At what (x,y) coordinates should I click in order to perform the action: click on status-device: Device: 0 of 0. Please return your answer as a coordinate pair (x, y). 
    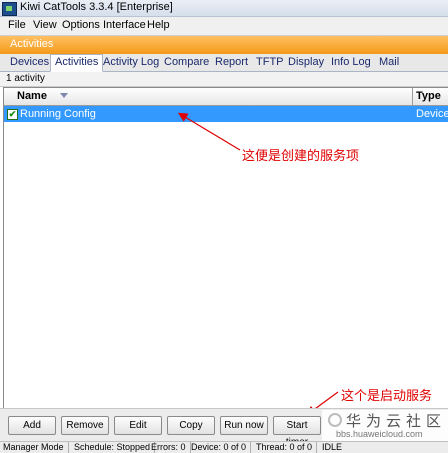
    Looking at the image, I should click on (221, 447).